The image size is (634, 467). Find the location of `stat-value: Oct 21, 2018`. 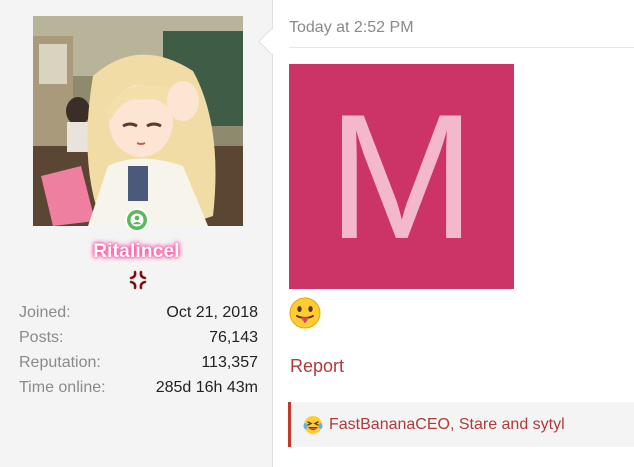

stat-value: Oct 21, 2018 is located at coordinates (212, 312).